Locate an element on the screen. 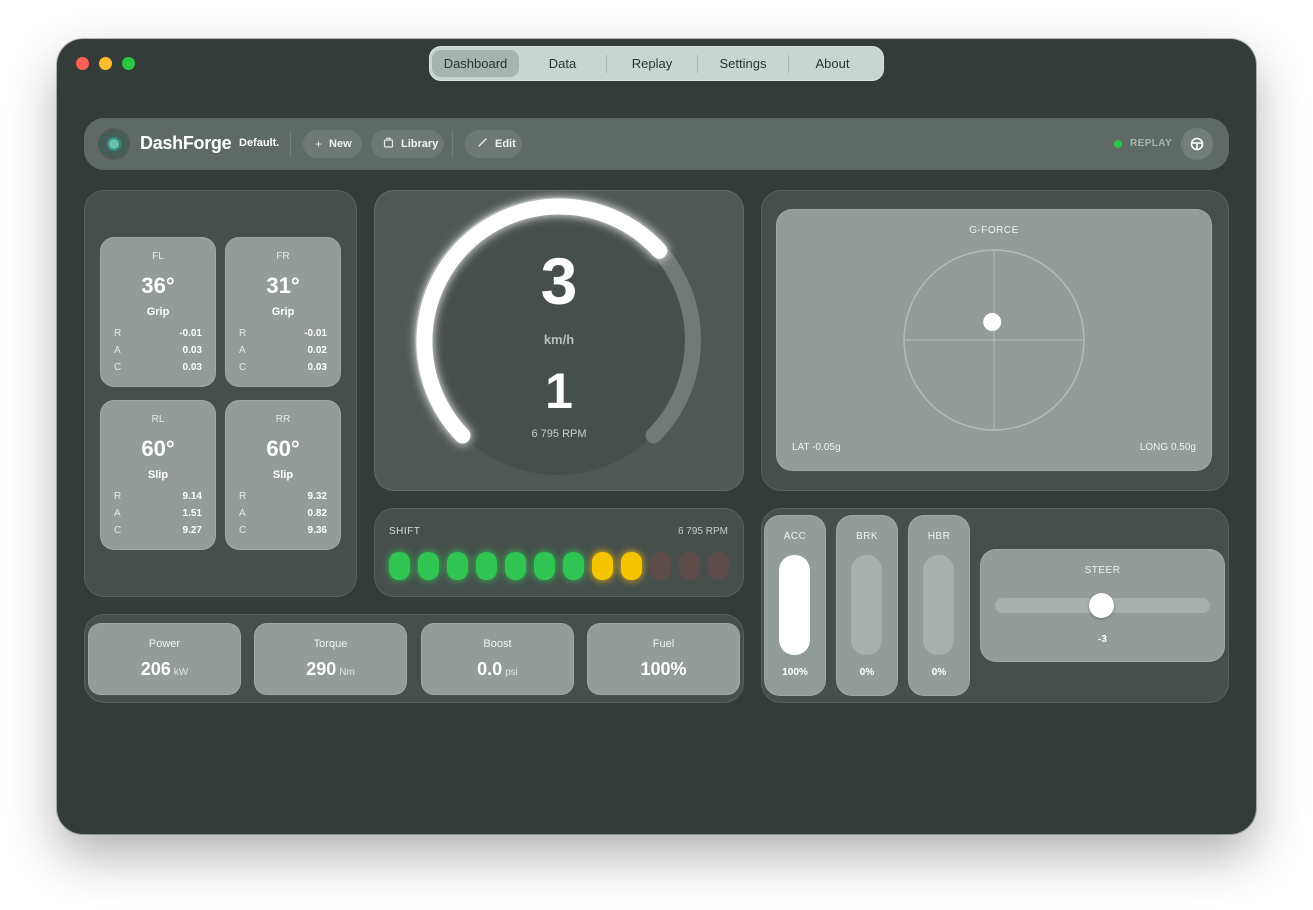  gear-value: 1 is located at coordinates (559, 391).